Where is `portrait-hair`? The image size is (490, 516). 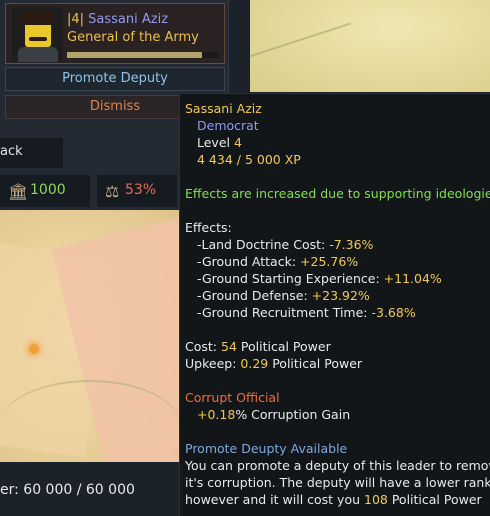
portrait-hair is located at coordinates (38, 18).